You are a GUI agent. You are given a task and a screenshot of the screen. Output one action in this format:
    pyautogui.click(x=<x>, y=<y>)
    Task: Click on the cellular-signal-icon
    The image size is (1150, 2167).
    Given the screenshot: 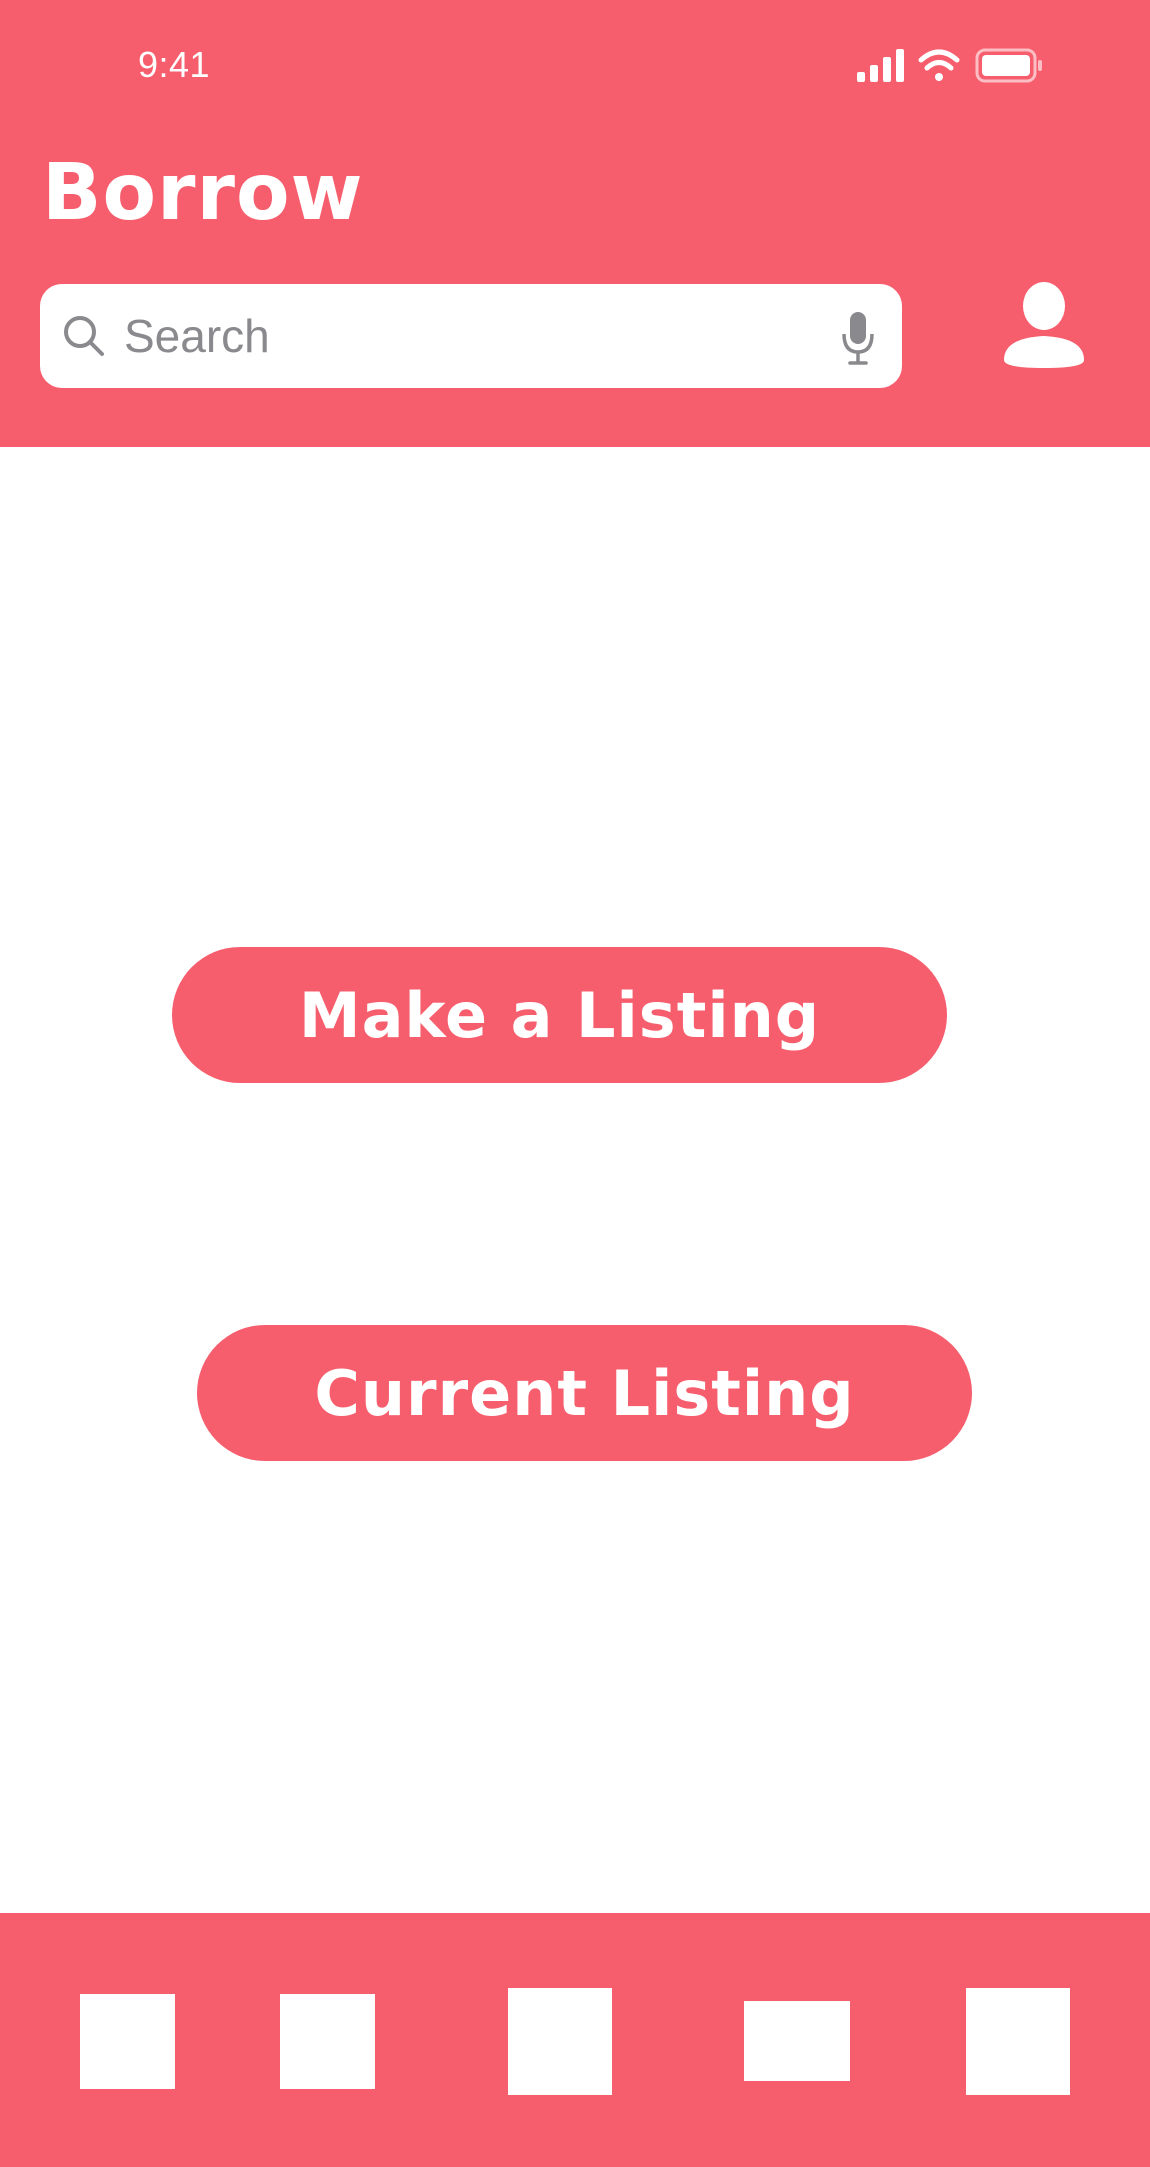 What is the action you would take?
    pyautogui.click(x=880, y=65)
    